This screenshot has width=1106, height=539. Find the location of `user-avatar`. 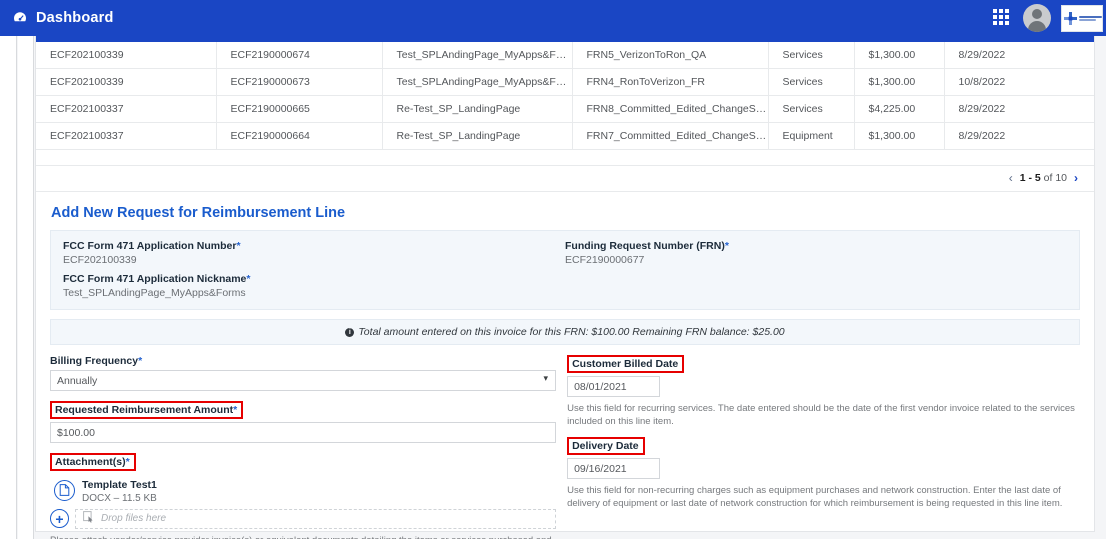

user-avatar is located at coordinates (1037, 18).